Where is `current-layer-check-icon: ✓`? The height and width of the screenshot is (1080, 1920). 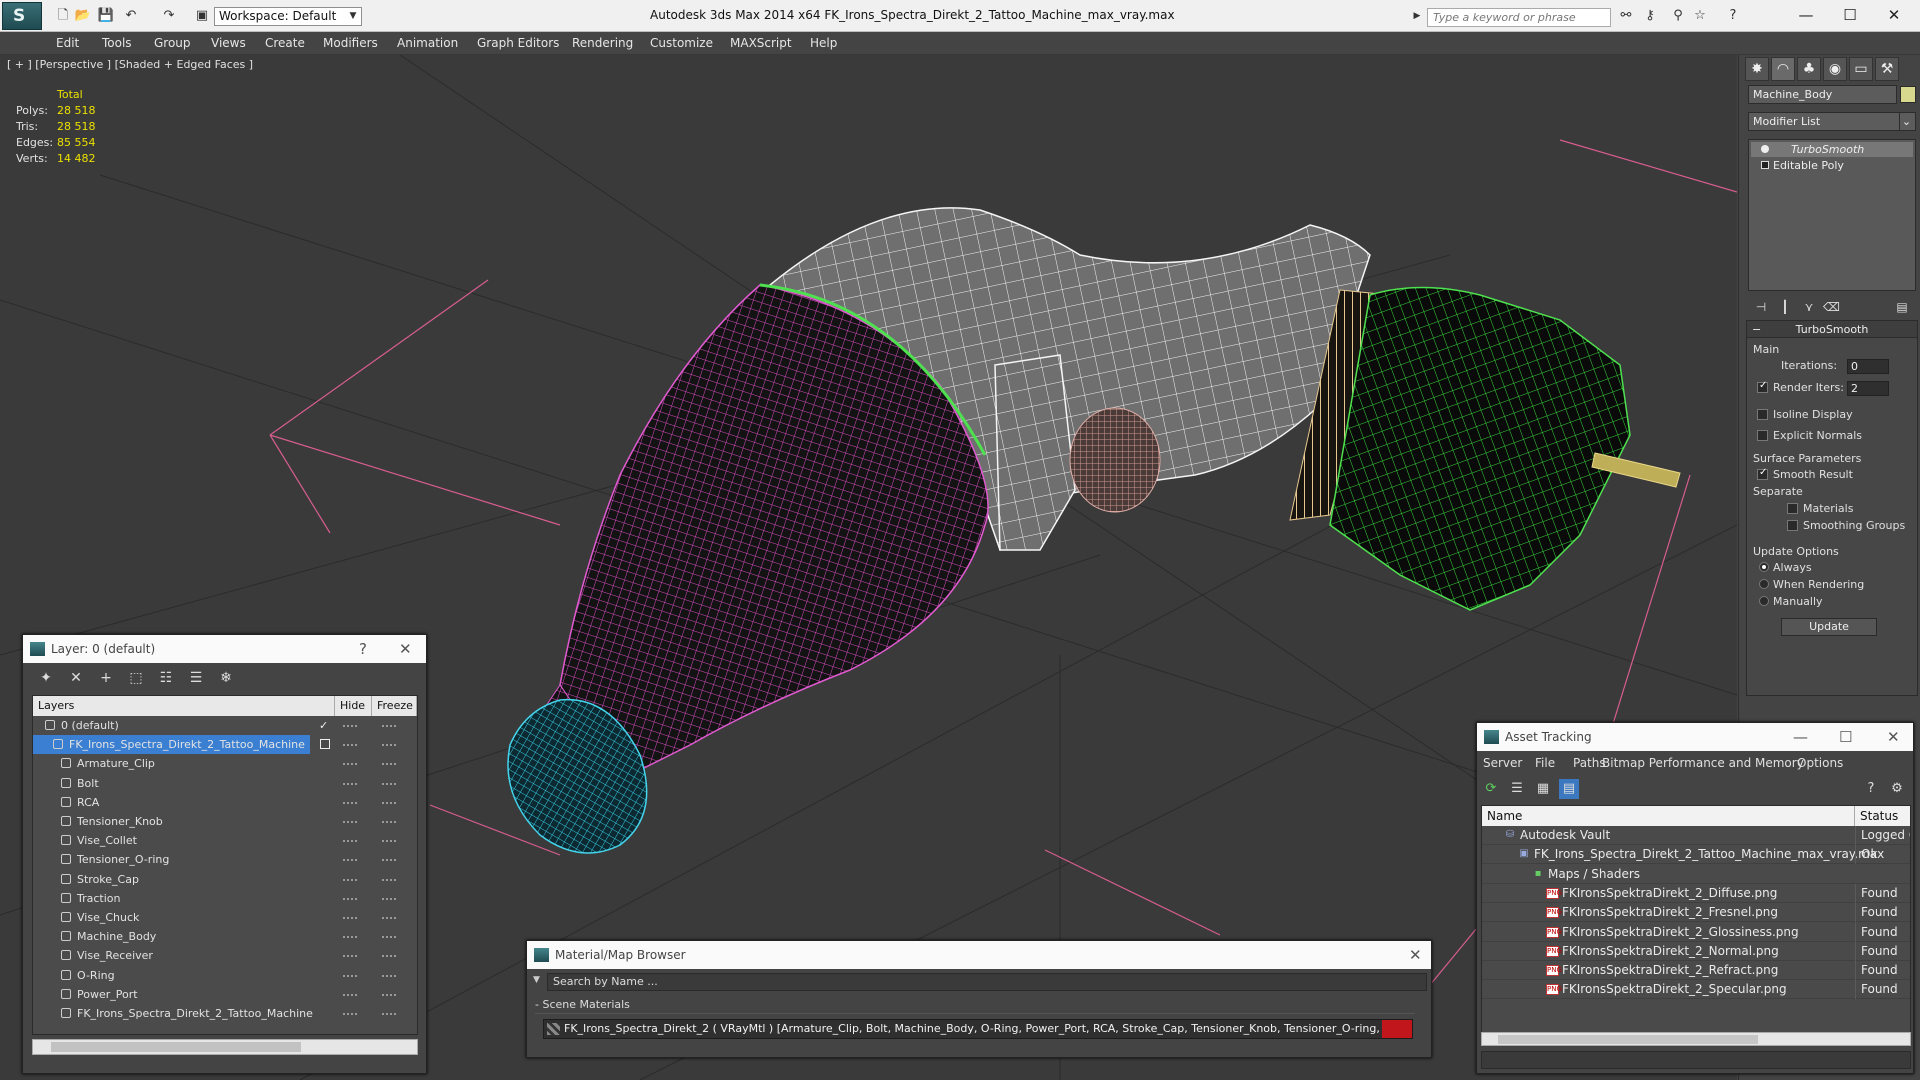
current-layer-check-icon: ✓ is located at coordinates (323, 725).